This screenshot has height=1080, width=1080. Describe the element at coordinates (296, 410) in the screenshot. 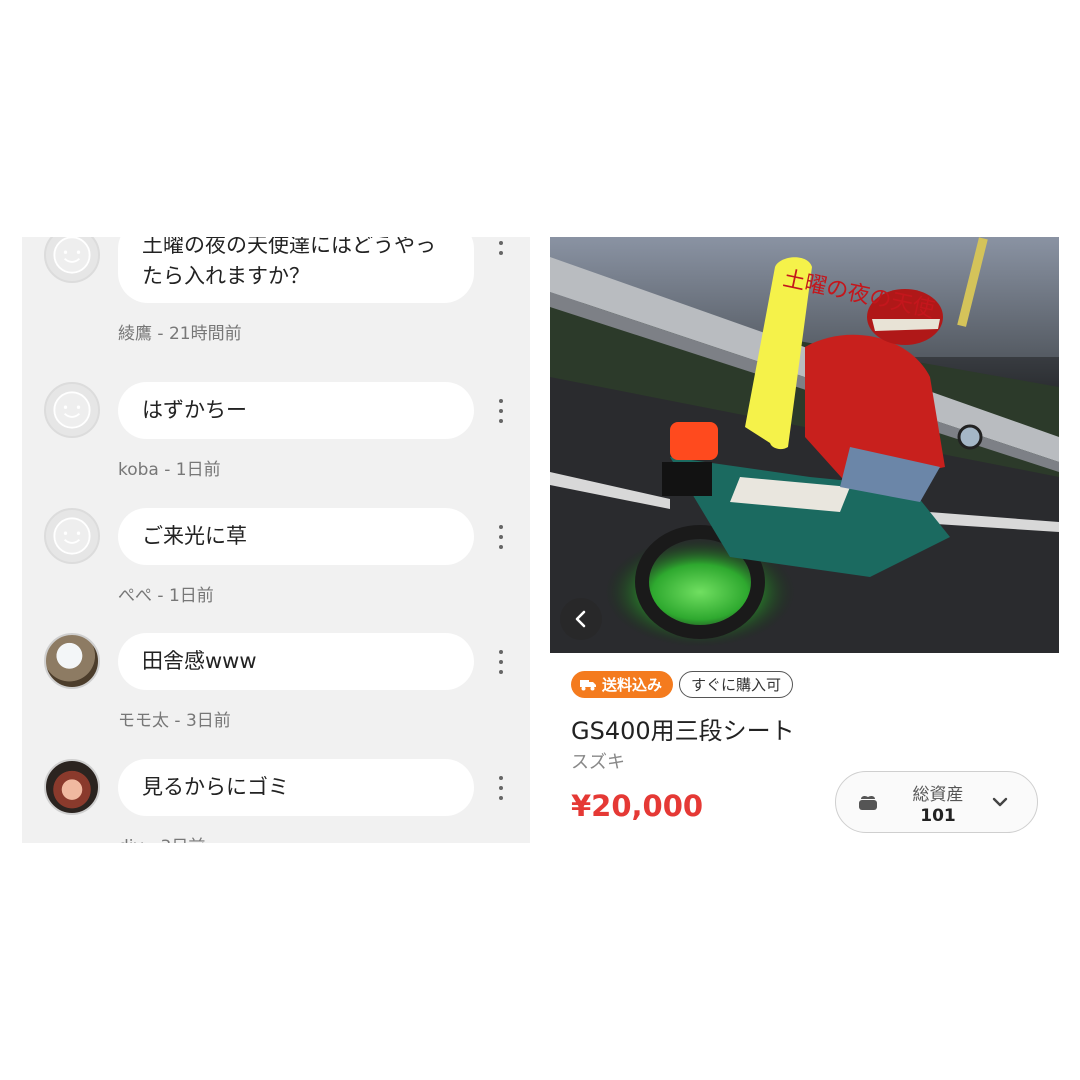

I see `comment-bubble: はずかちー` at that location.